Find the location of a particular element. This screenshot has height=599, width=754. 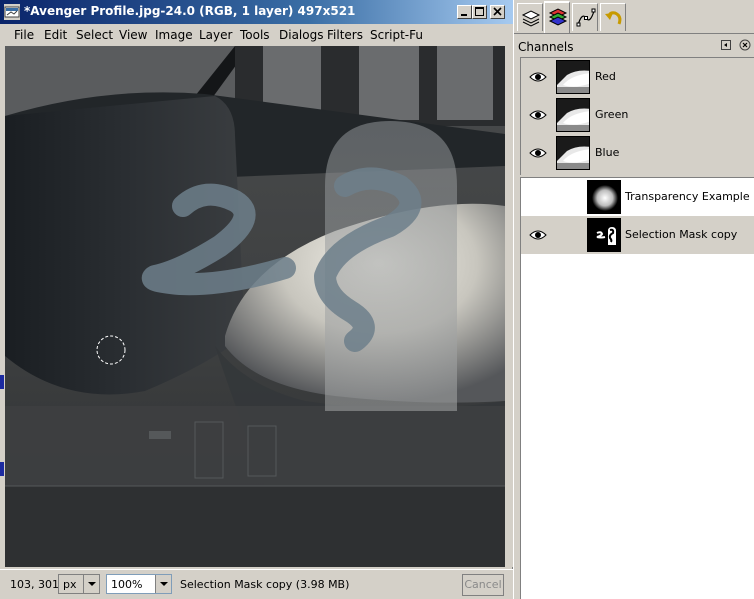

mask-label: Selection Mask copy is located at coordinates (681, 234).